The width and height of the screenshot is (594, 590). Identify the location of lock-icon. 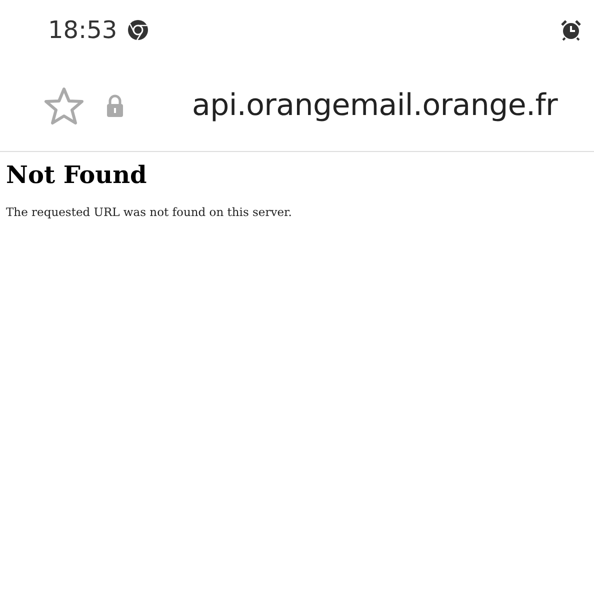
(115, 106).